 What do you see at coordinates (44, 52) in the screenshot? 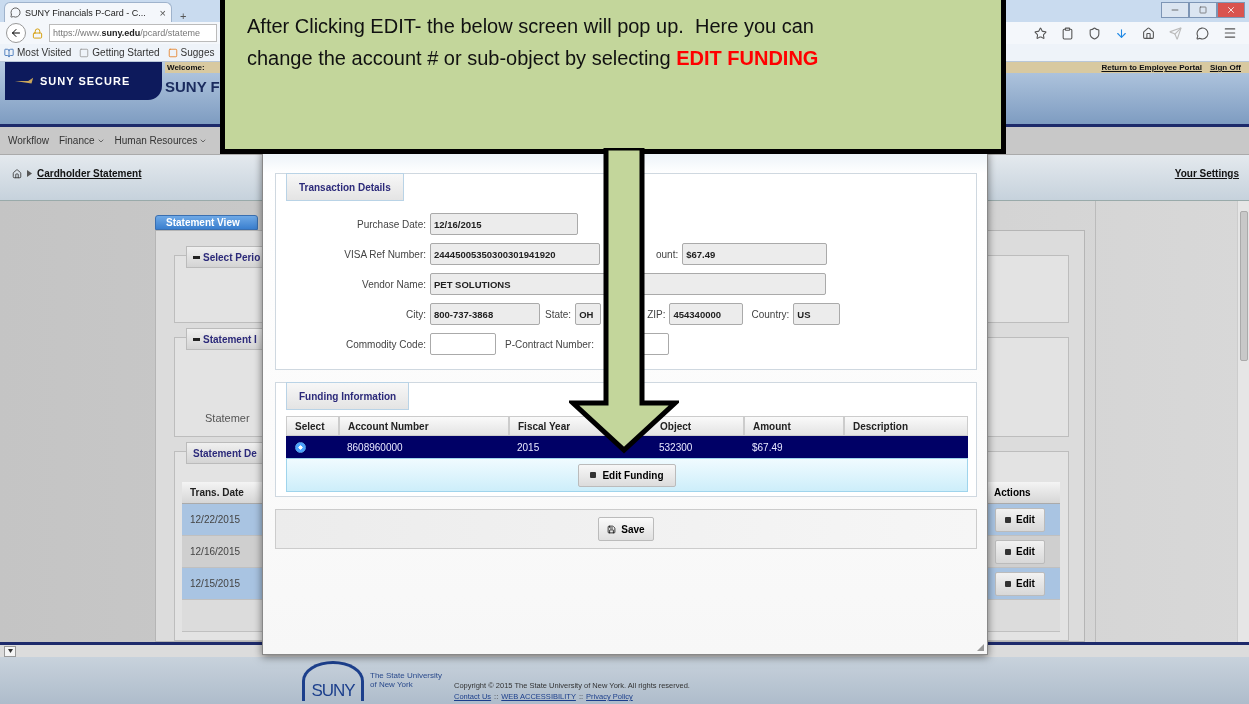
I see `bookmark-label: Most Visited` at bounding box center [44, 52].